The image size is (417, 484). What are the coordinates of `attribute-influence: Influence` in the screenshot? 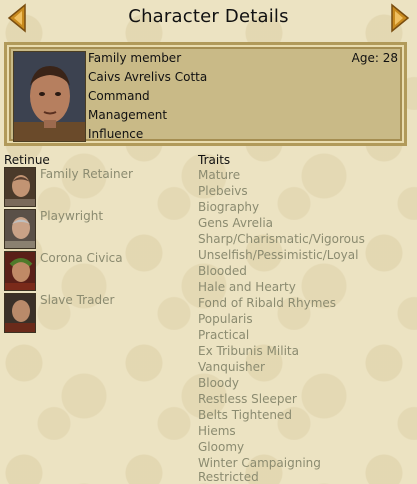 It's located at (147, 134).